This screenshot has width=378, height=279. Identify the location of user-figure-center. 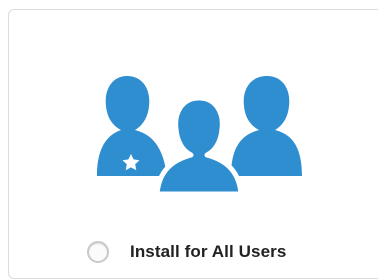
(199, 145).